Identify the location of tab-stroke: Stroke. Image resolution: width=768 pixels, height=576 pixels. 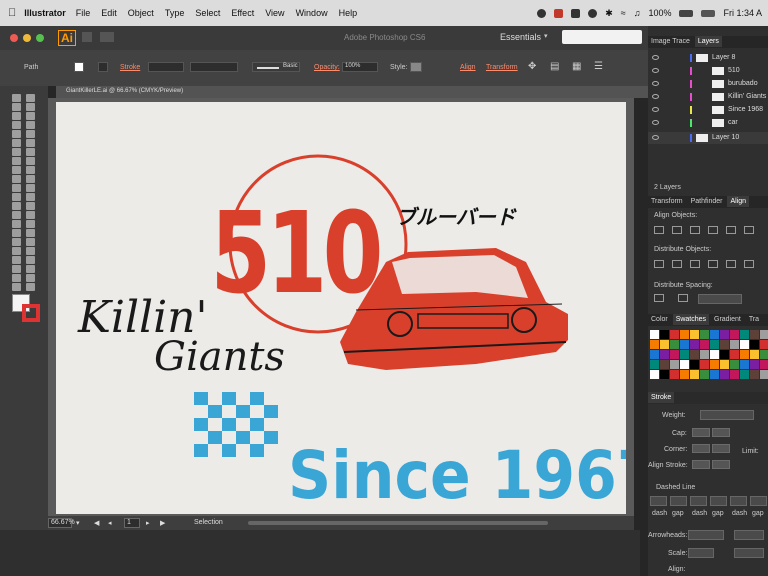
(661, 397).